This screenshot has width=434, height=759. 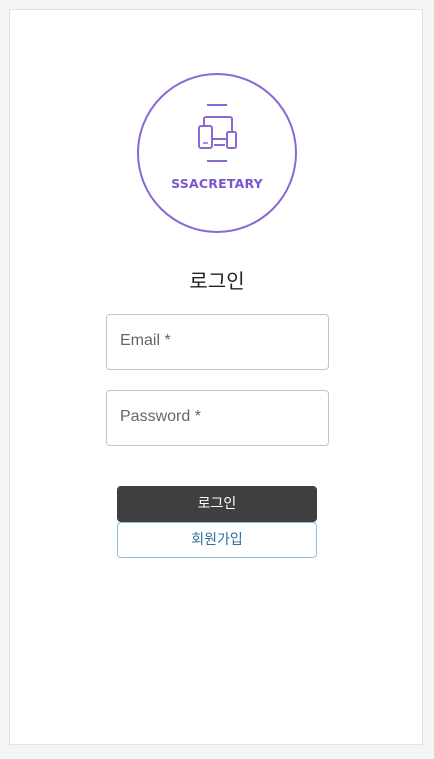 I want to click on logo-text: SSACRETARY, so click(x=217, y=183).